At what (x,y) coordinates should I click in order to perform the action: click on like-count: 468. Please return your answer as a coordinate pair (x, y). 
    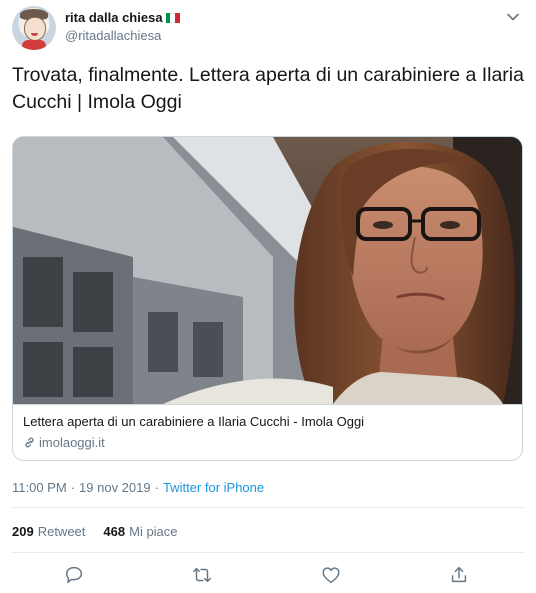
    Looking at the image, I should click on (114, 531).